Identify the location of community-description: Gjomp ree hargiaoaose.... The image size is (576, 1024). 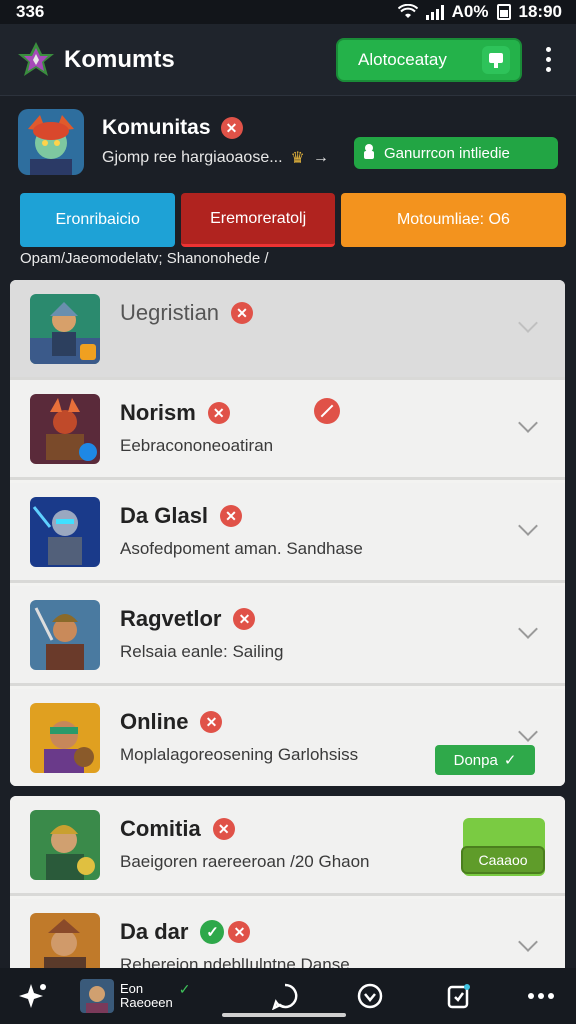
(192, 157).